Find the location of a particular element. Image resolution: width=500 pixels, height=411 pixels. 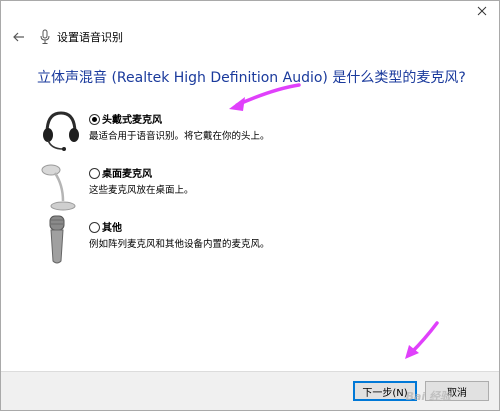

option-description: 这些麦克风放在桌面上。 is located at coordinates (141, 190).